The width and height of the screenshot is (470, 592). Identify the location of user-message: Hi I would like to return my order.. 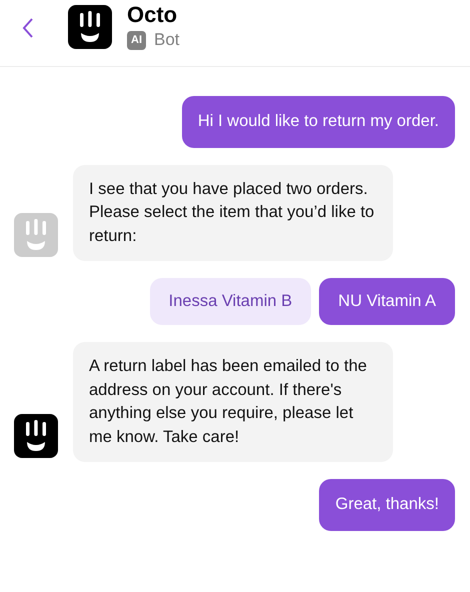
(318, 122).